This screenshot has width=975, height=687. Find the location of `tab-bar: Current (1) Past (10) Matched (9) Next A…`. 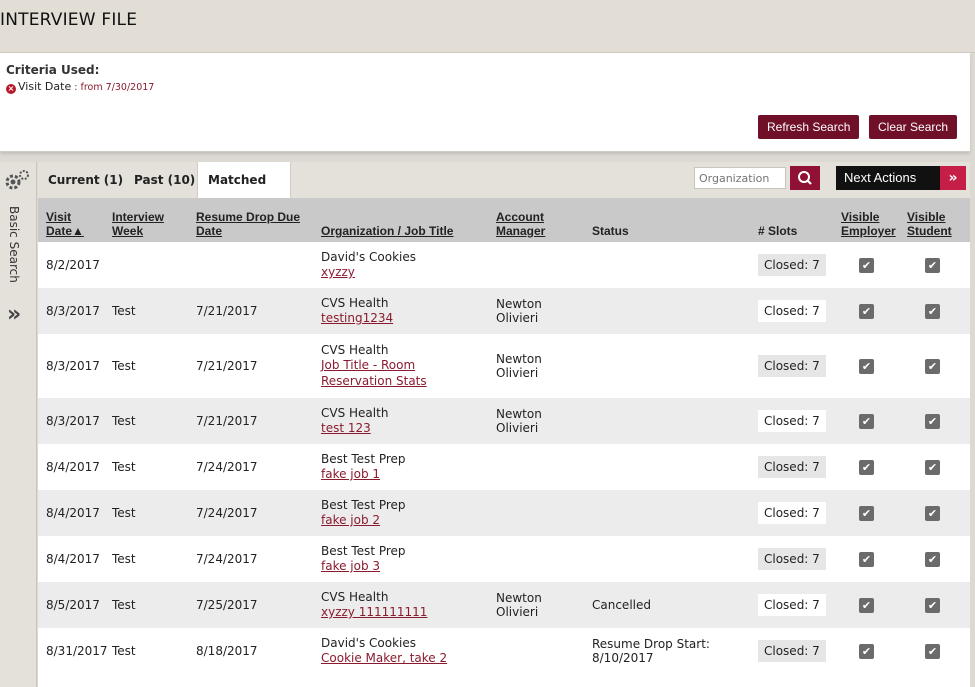

tab-bar: Current (1) Past (10) Matched (9) Next A… is located at coordinates (504, 192).